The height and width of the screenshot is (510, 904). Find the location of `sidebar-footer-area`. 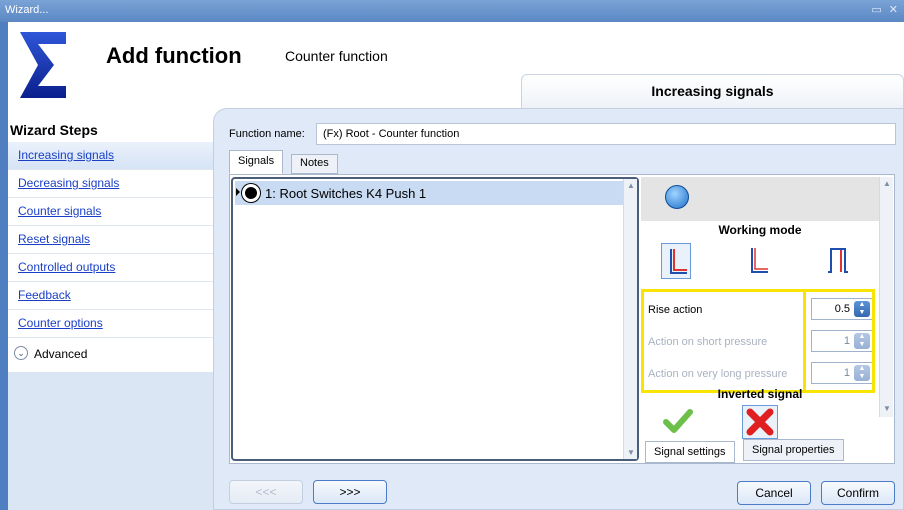

sidebar-footer-area is located at coordinates (110, 441).